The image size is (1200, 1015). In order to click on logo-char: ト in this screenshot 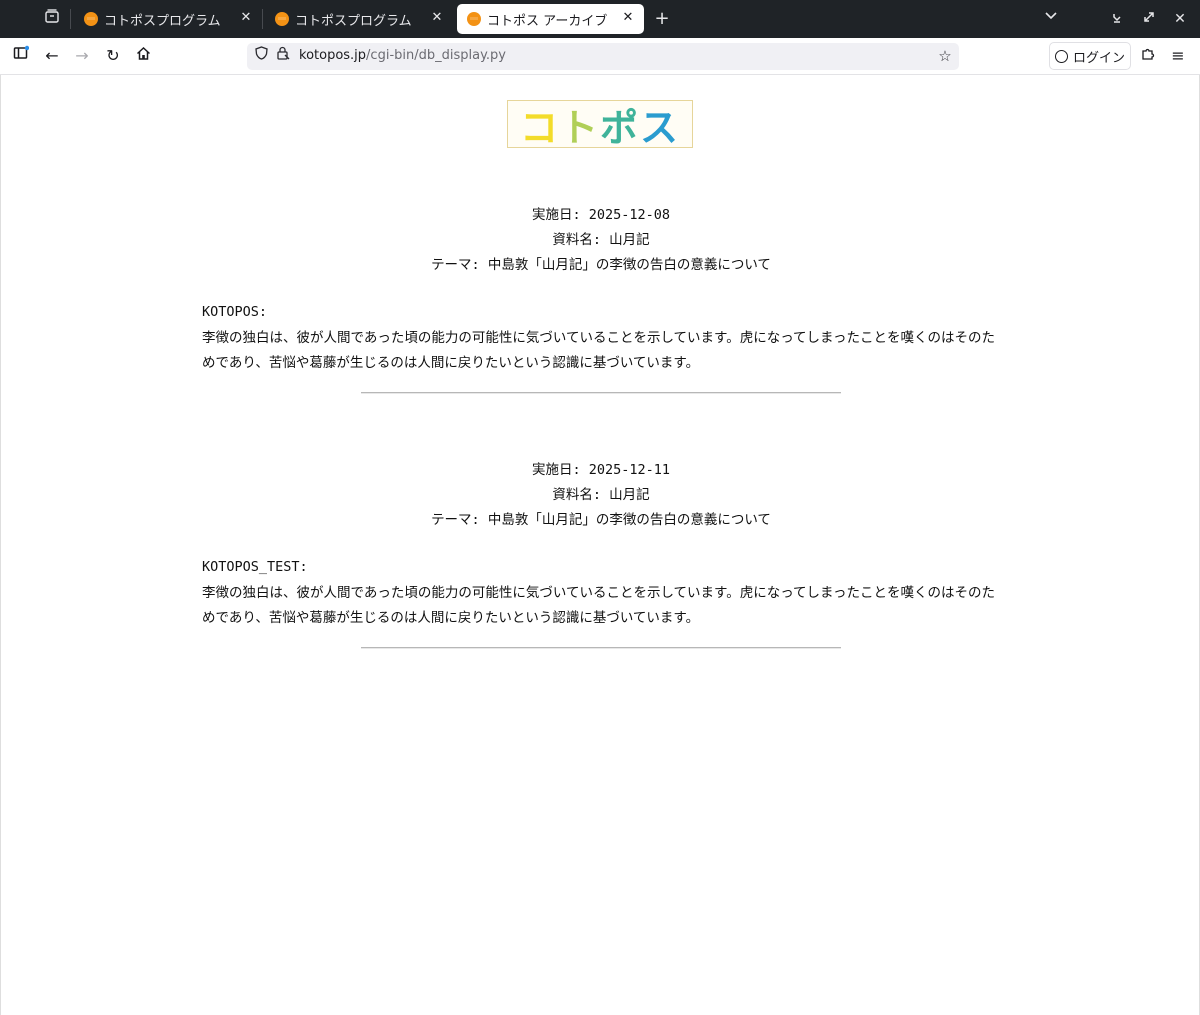, I will do `click(579, 127)`.